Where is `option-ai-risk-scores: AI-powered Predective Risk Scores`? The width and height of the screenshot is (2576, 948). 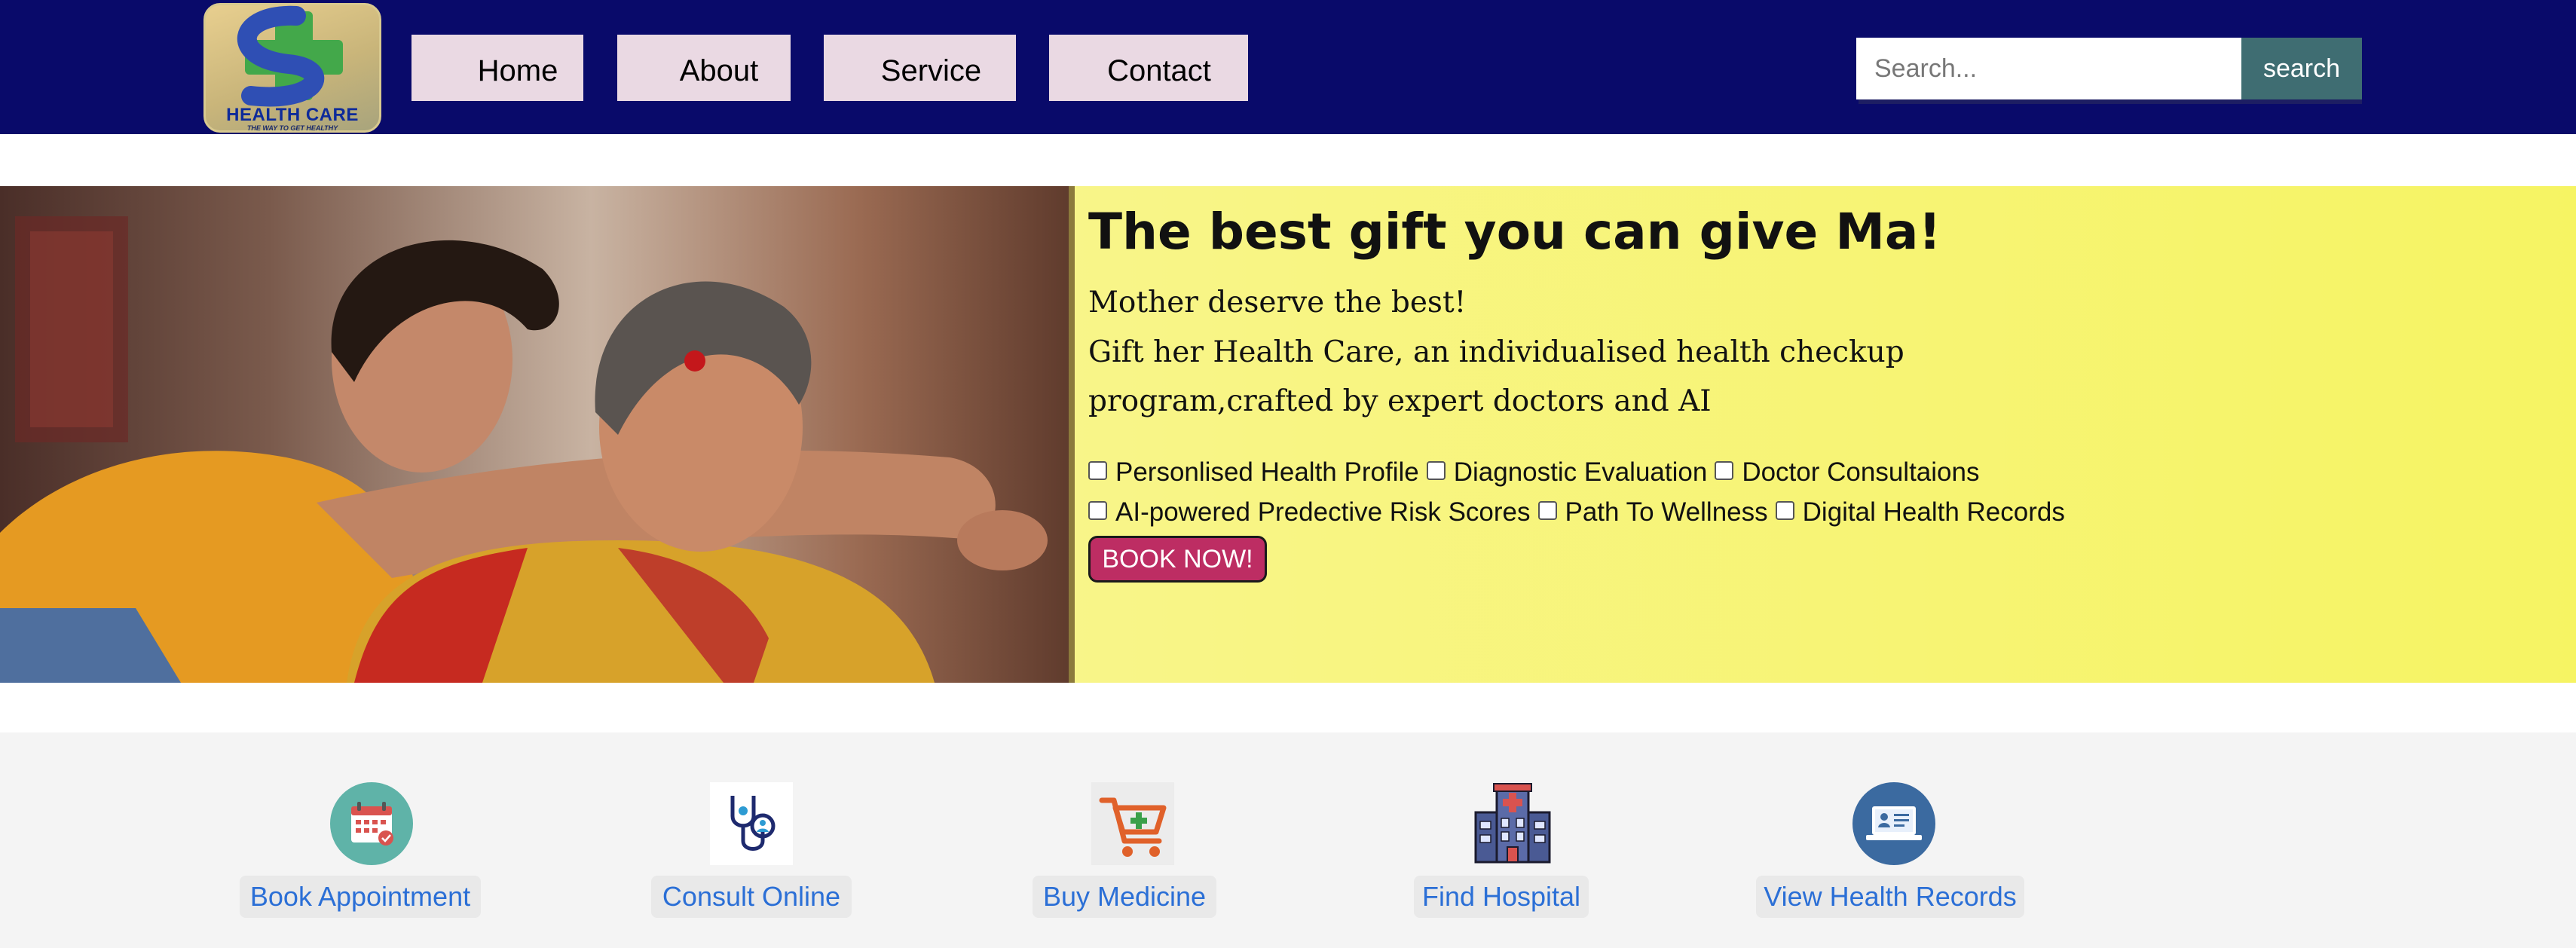
option-ai-risk-scores: AI-powered Predective Risk Scores is located at coordinates (1309, 512).